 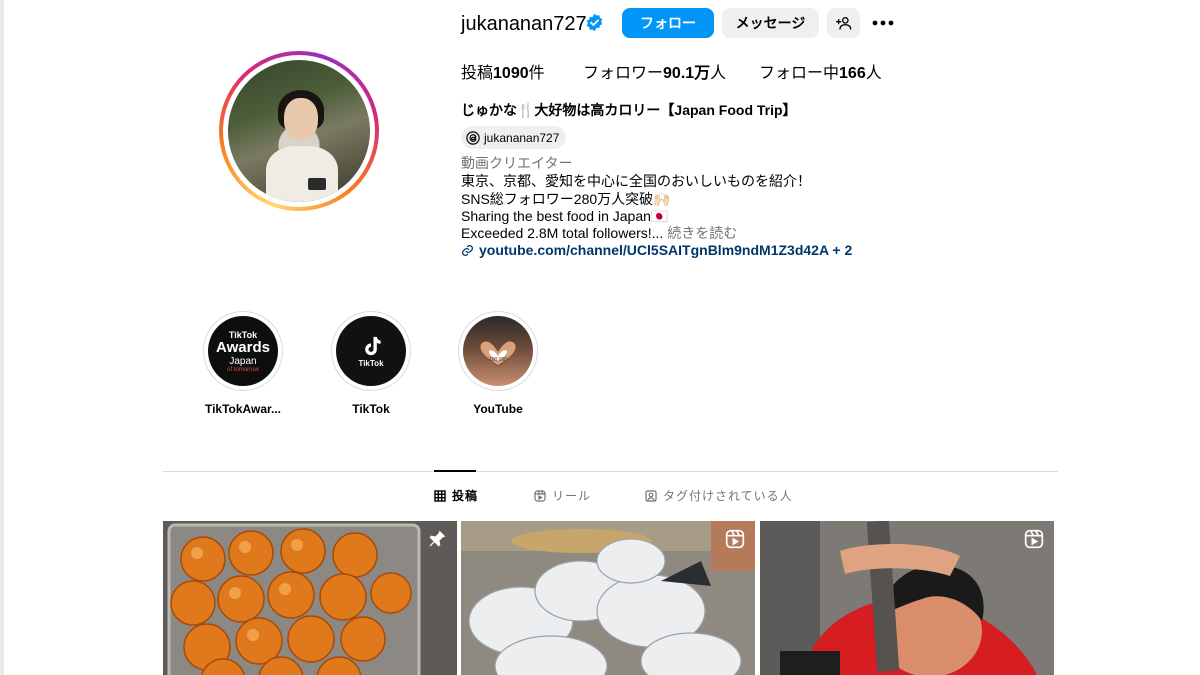 I want to click on bio-line: Sharing the best food in Japan🇯🇵, so click(x=565, y=216).